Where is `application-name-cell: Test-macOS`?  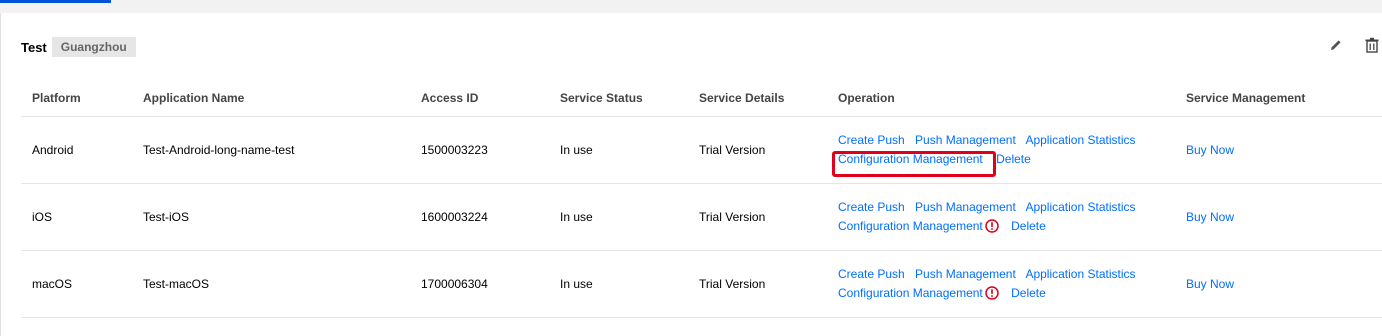
application-name-cell: Test-macOS is located at coordinates (271, 284).